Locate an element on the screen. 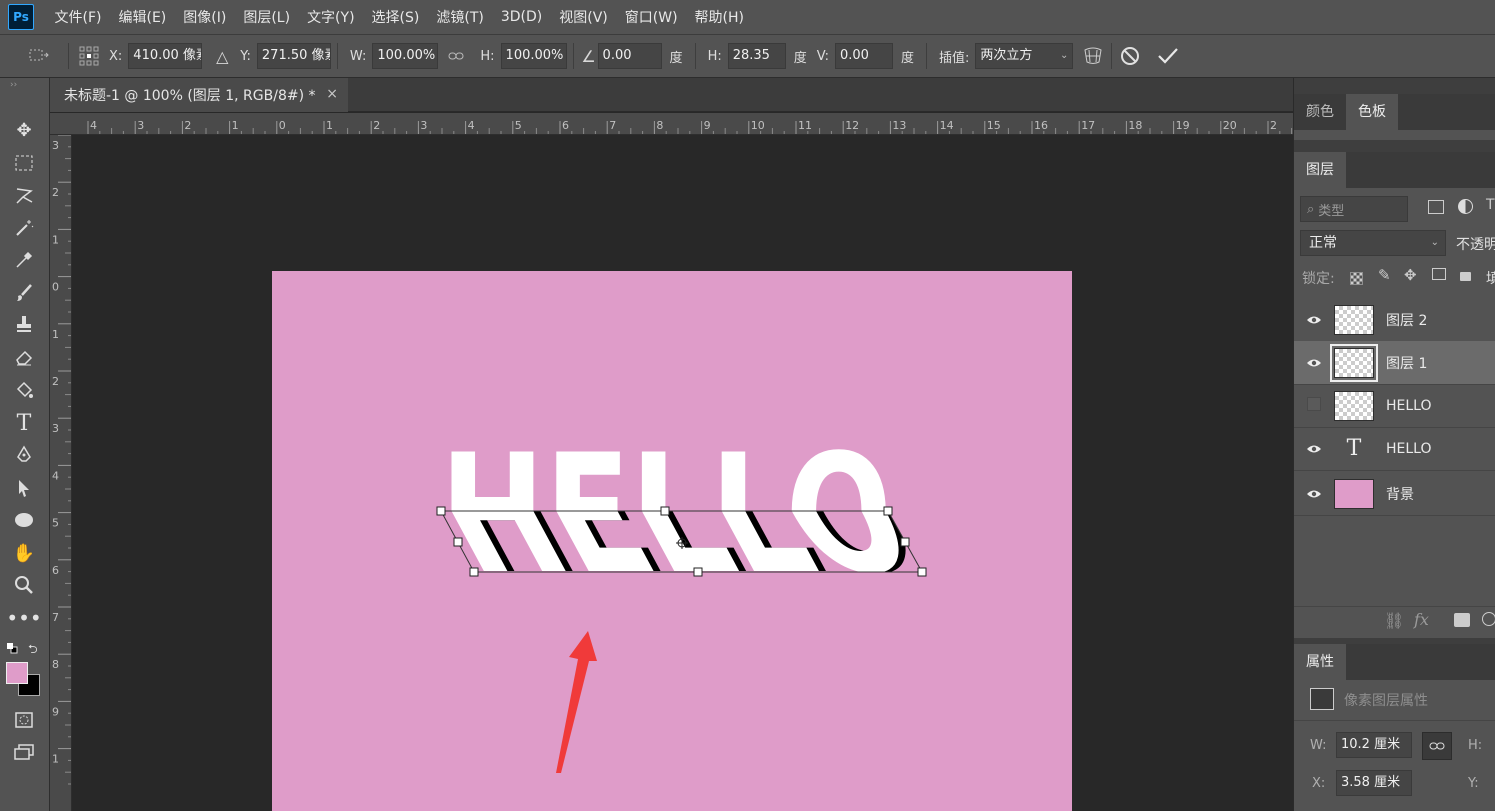 The image size is (1495, 811). tab-color: 颜色 is located at coordinates (1320, 112).